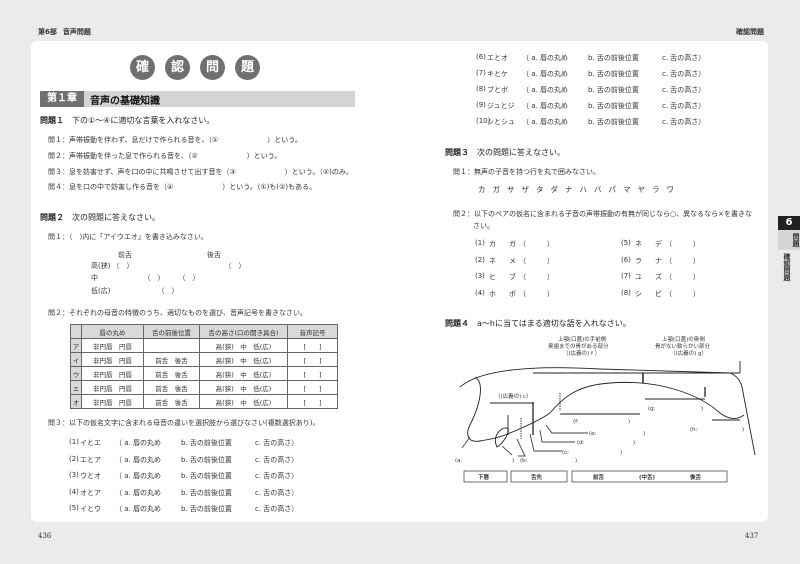 This screenshot has height=564, width=800. I want to click on pair-kana: ヒ ブ, so click(504, 277).